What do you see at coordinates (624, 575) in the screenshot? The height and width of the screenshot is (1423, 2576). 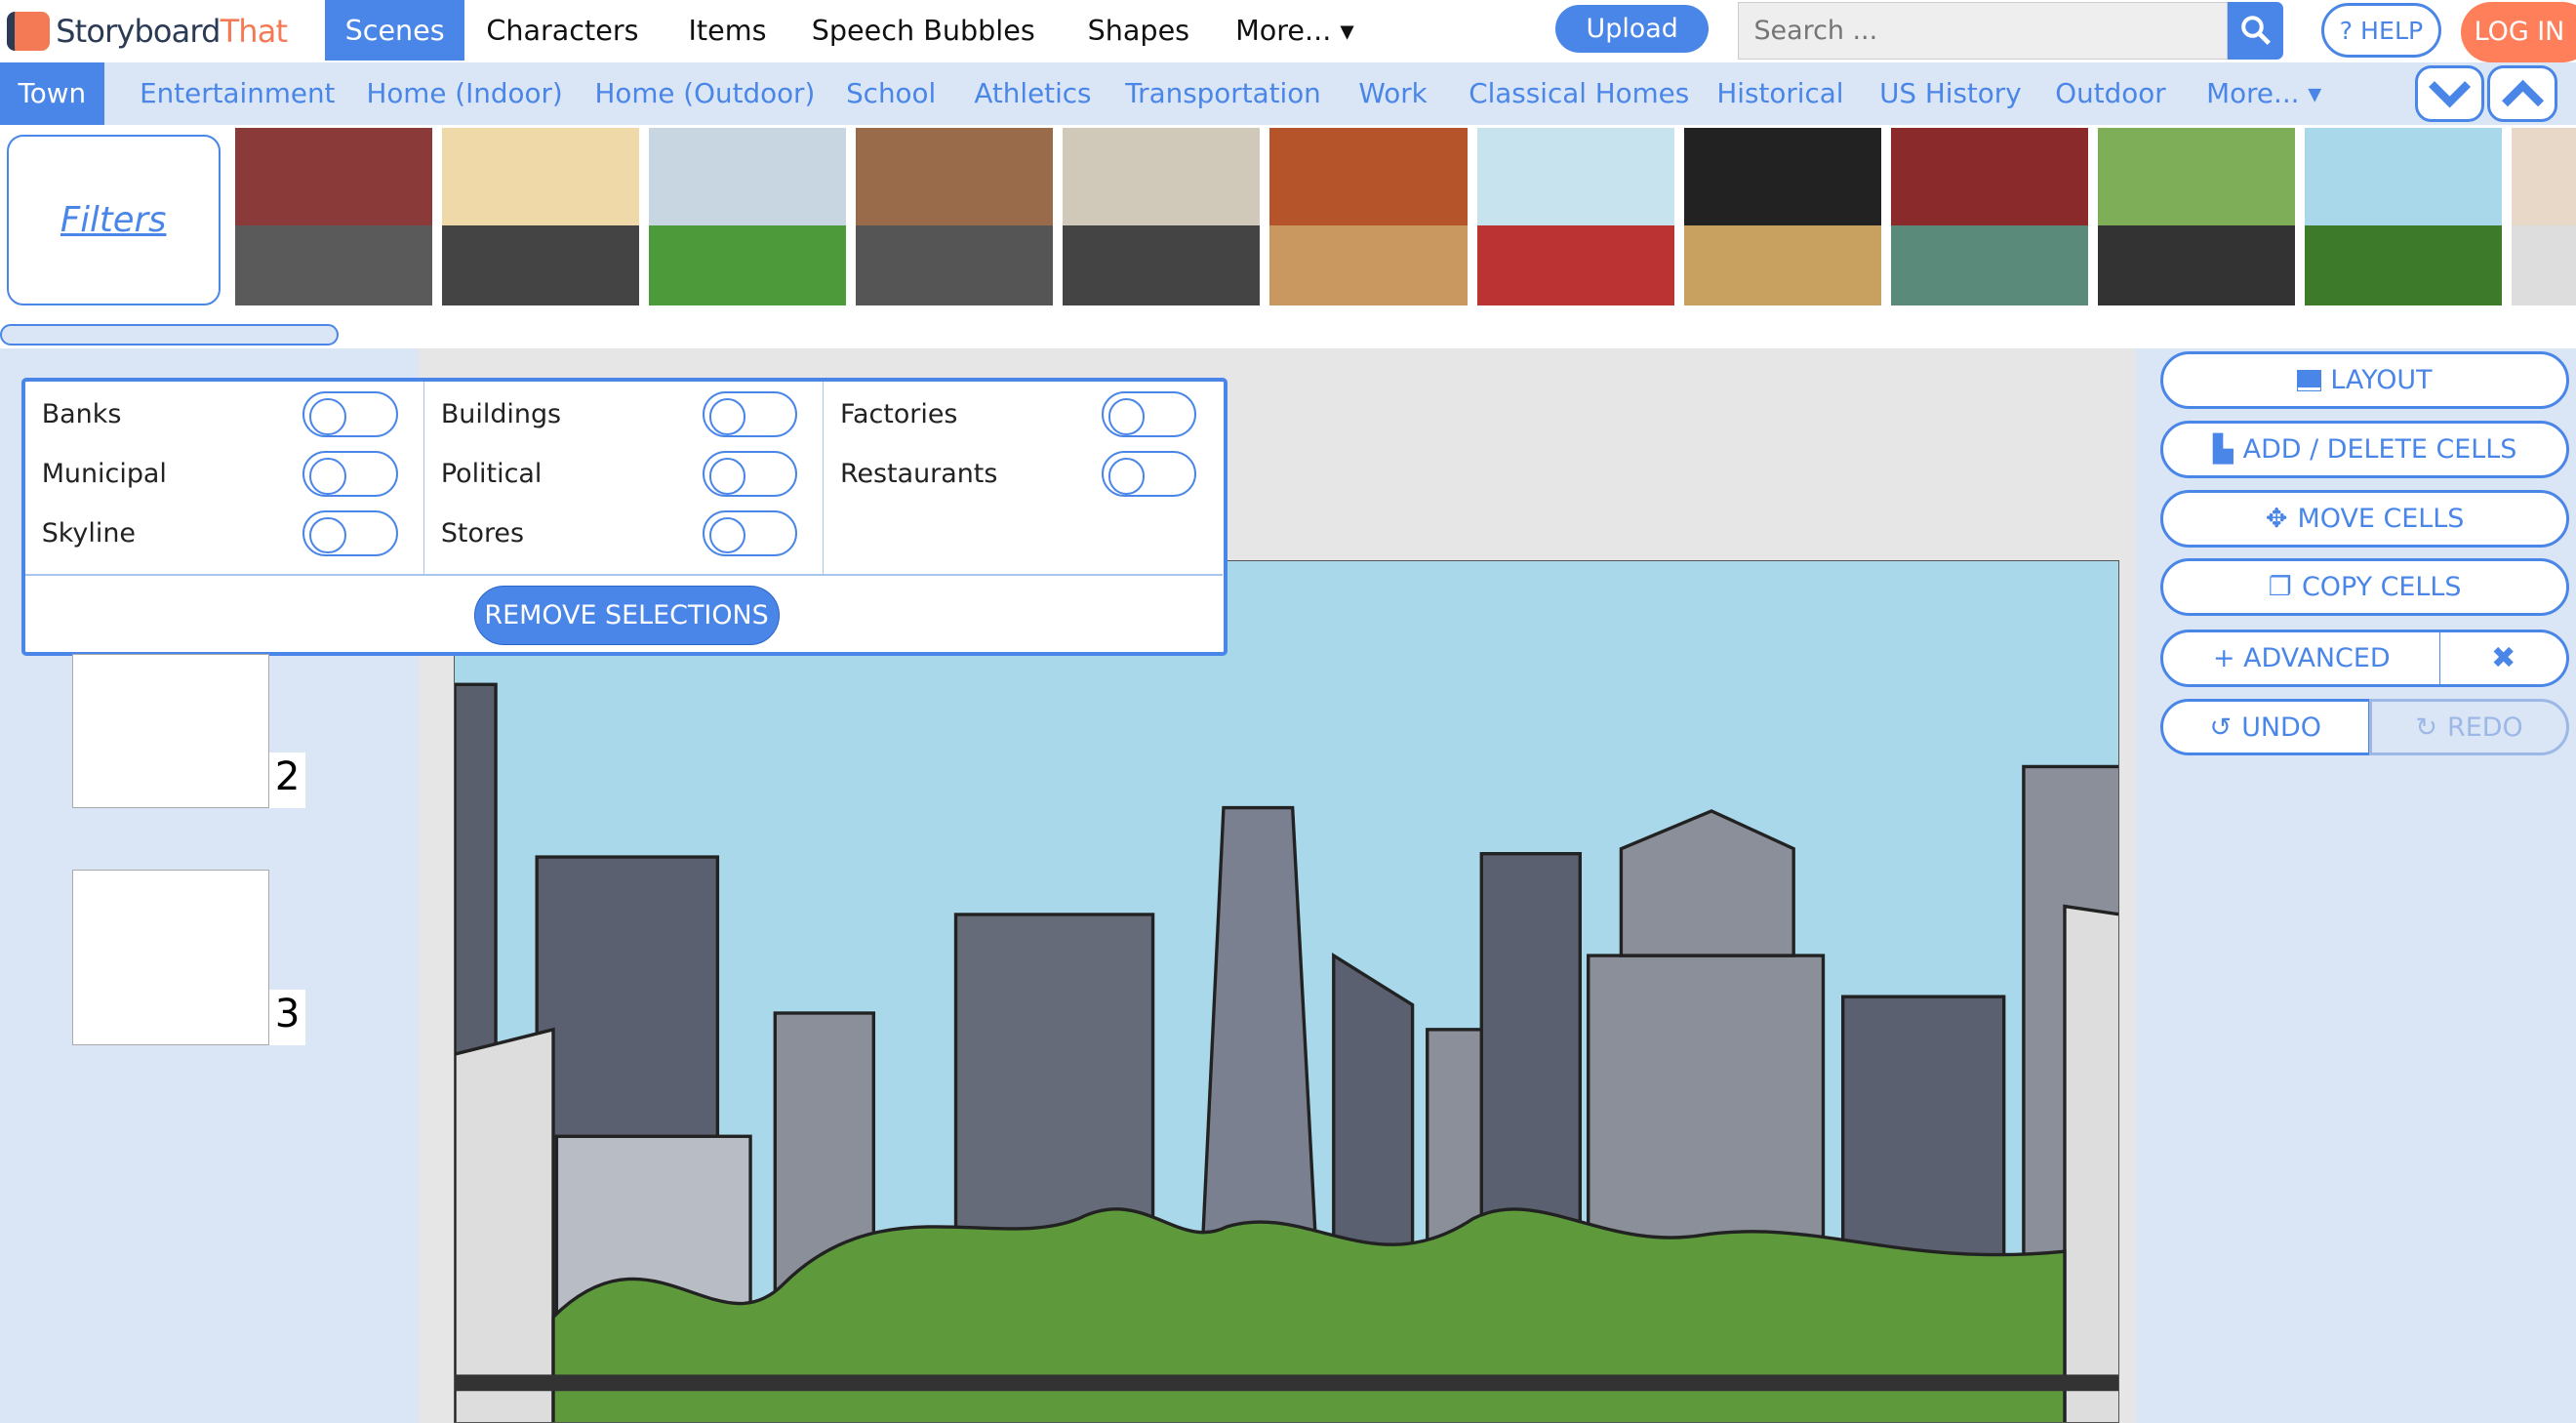 I see `filter-divider` at bounding box center [624, 575].